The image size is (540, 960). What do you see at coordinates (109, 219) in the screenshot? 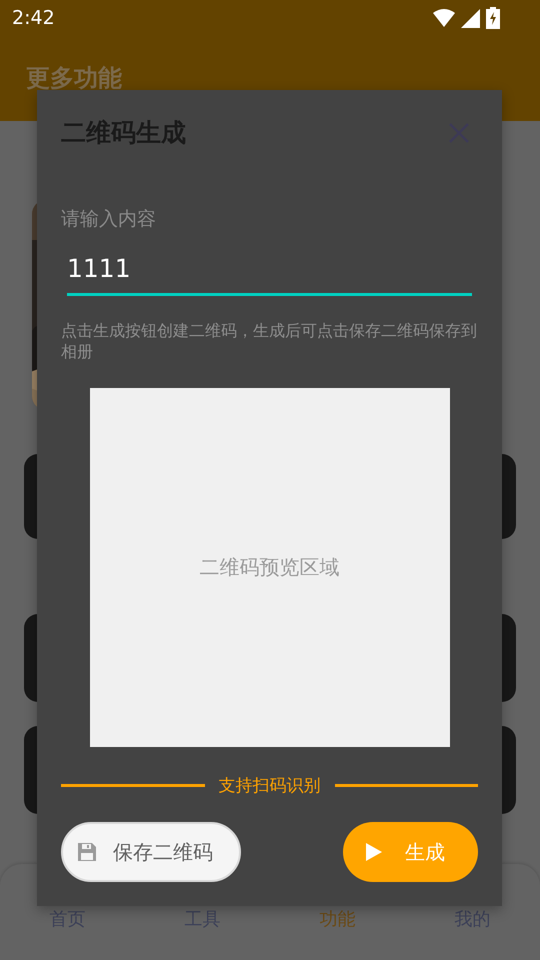
I see `field-label: 请输入内容` at bounding box center [109, 219].